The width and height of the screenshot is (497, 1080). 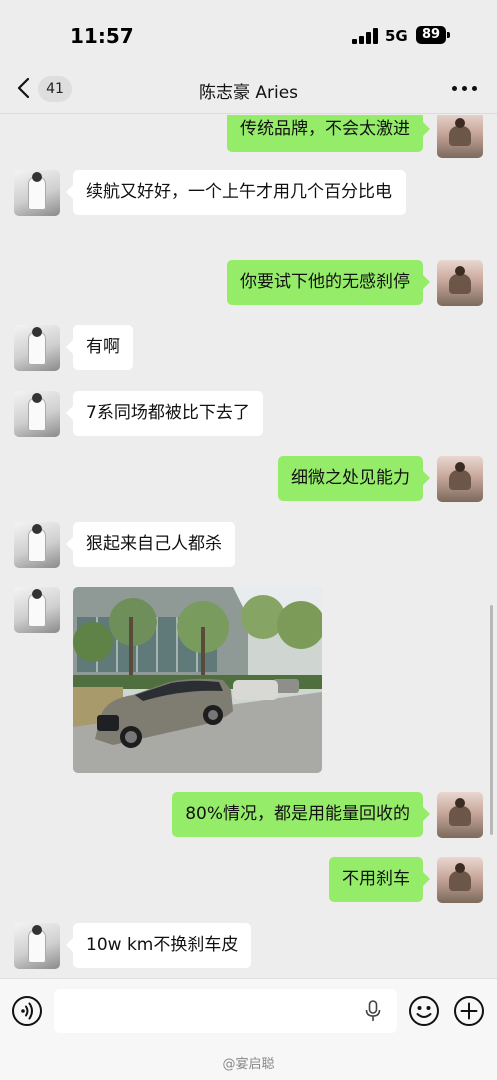 I want to click on message-bubble-incoming: 10w km不换刹车皮, so click(x=158, y=945).